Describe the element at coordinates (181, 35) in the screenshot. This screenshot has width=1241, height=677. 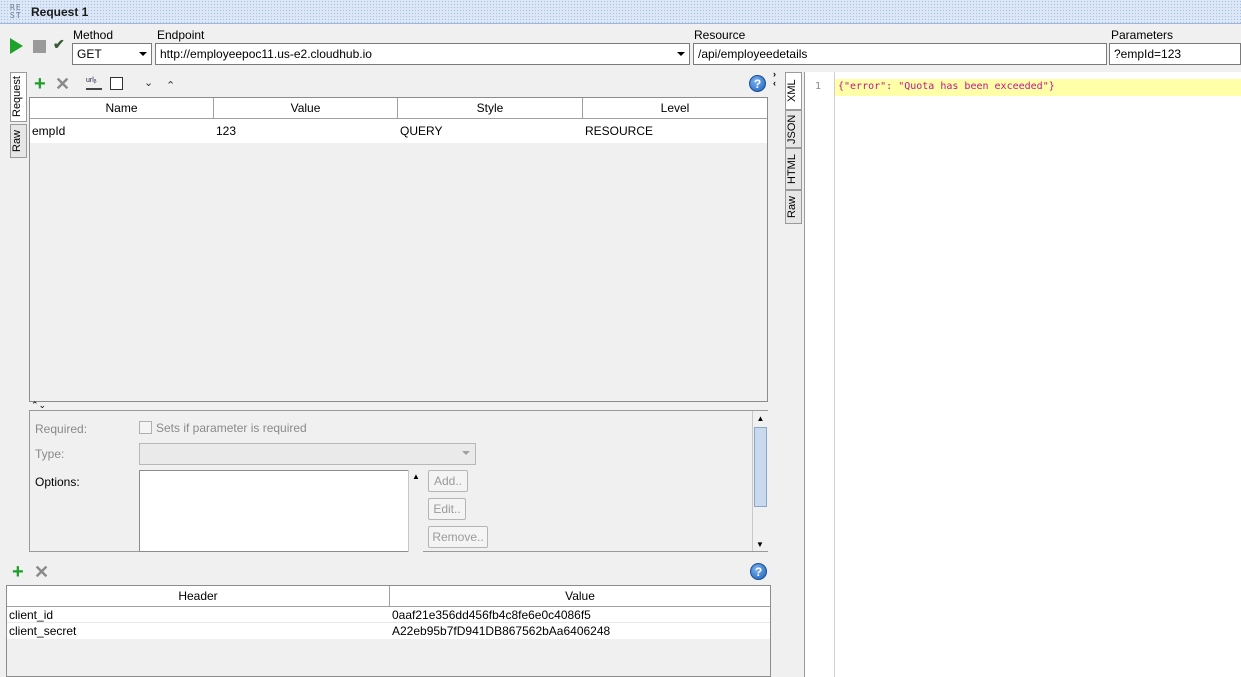
I see `endpoint-label: Endpoint` at that location.